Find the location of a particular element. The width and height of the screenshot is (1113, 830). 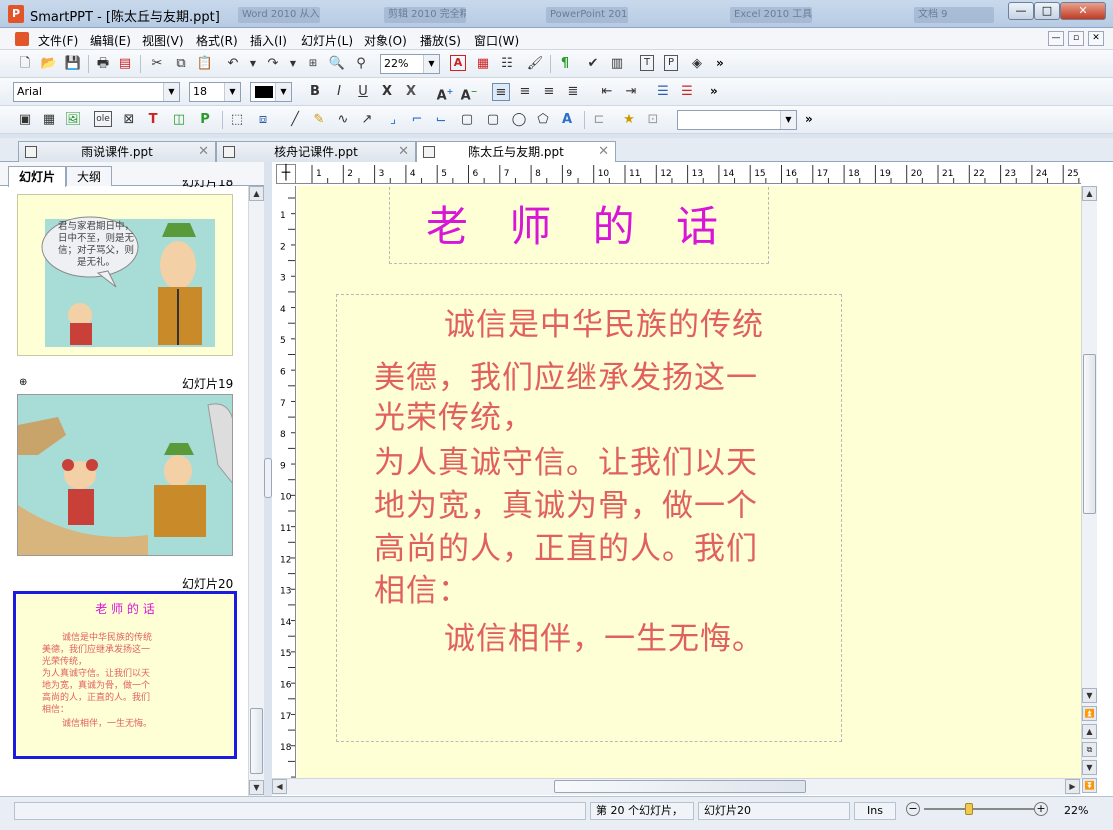

undo-icon: ↶ is located at coordinates (233, 64).